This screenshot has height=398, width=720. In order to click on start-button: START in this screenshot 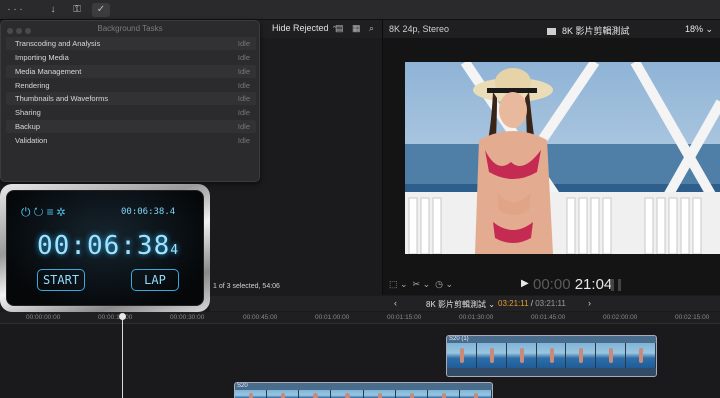, I will do `click(61, 280)`.